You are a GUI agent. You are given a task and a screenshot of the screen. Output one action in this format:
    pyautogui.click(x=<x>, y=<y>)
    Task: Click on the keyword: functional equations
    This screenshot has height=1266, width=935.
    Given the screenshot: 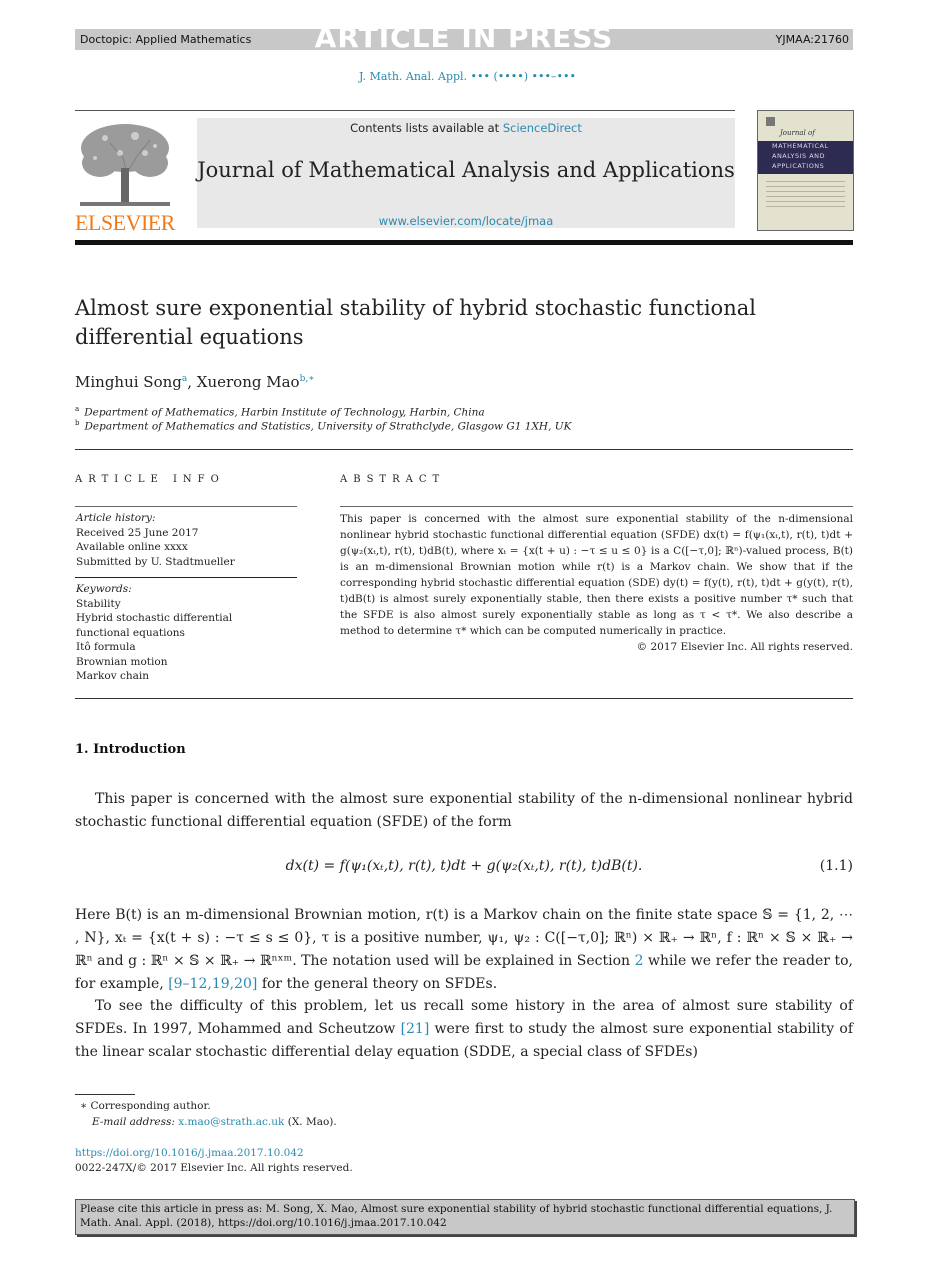 What is the action you would take?
    pyautogui.click(x=130, y=632)
    